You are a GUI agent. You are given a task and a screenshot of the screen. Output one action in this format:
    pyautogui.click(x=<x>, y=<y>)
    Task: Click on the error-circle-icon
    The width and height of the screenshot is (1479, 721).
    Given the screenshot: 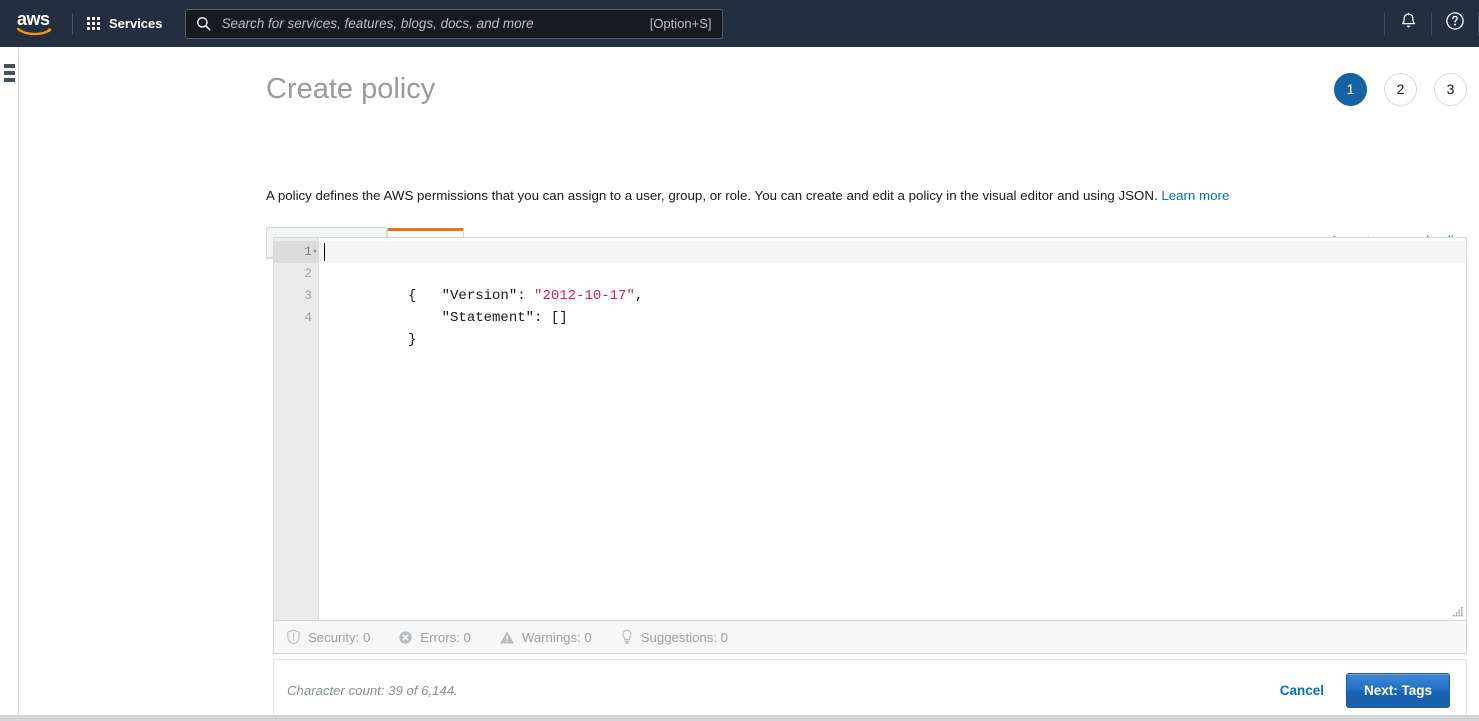 What is the action you would take?
    pyautogui.click(x=405, y=637)
    